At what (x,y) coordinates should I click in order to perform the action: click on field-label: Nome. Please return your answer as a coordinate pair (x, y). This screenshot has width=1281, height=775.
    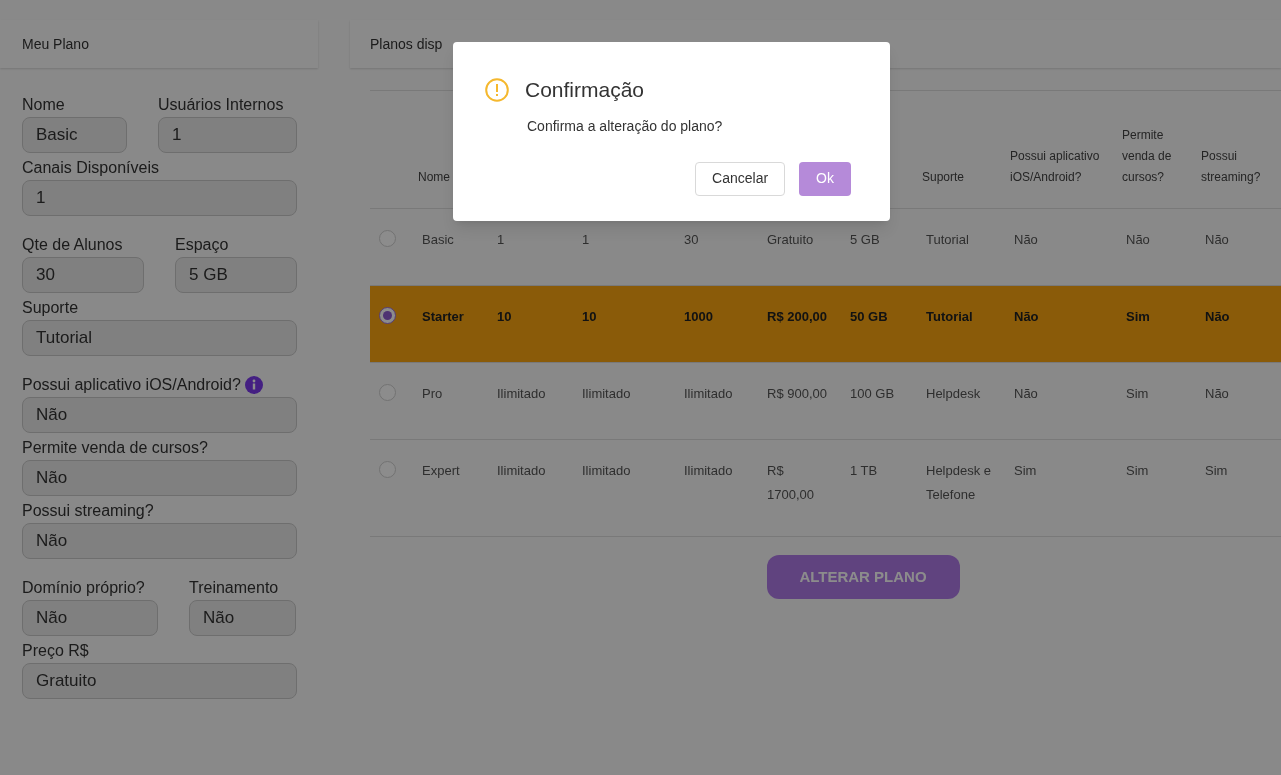
    Looking at the image, I should click on (43, 105).